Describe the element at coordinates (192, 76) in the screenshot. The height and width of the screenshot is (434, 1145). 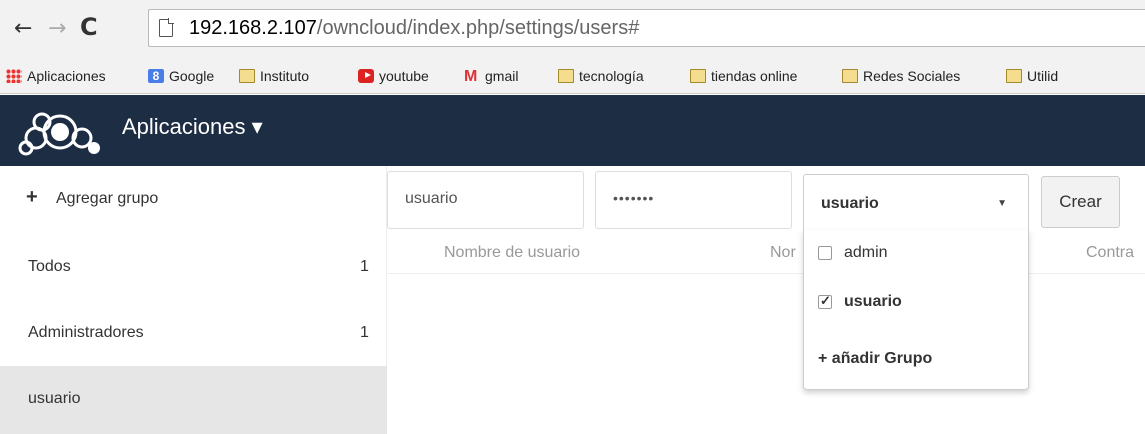
I see `bookmark-label: Google` at that location.